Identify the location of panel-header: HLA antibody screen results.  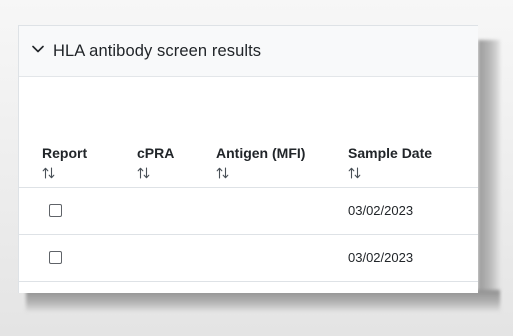
(248, 51).